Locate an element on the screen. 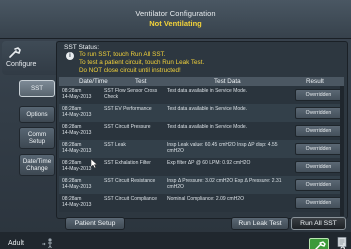 This screenshot has width=351, height=249. row-test: SST Exhalation Filter is located at coordinates (127, 163).